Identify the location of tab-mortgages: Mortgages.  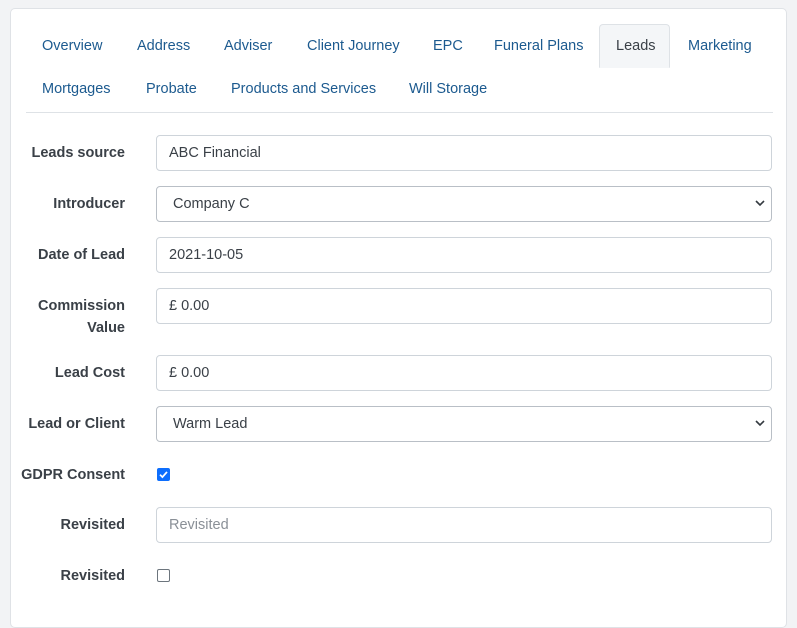
(76, 89).